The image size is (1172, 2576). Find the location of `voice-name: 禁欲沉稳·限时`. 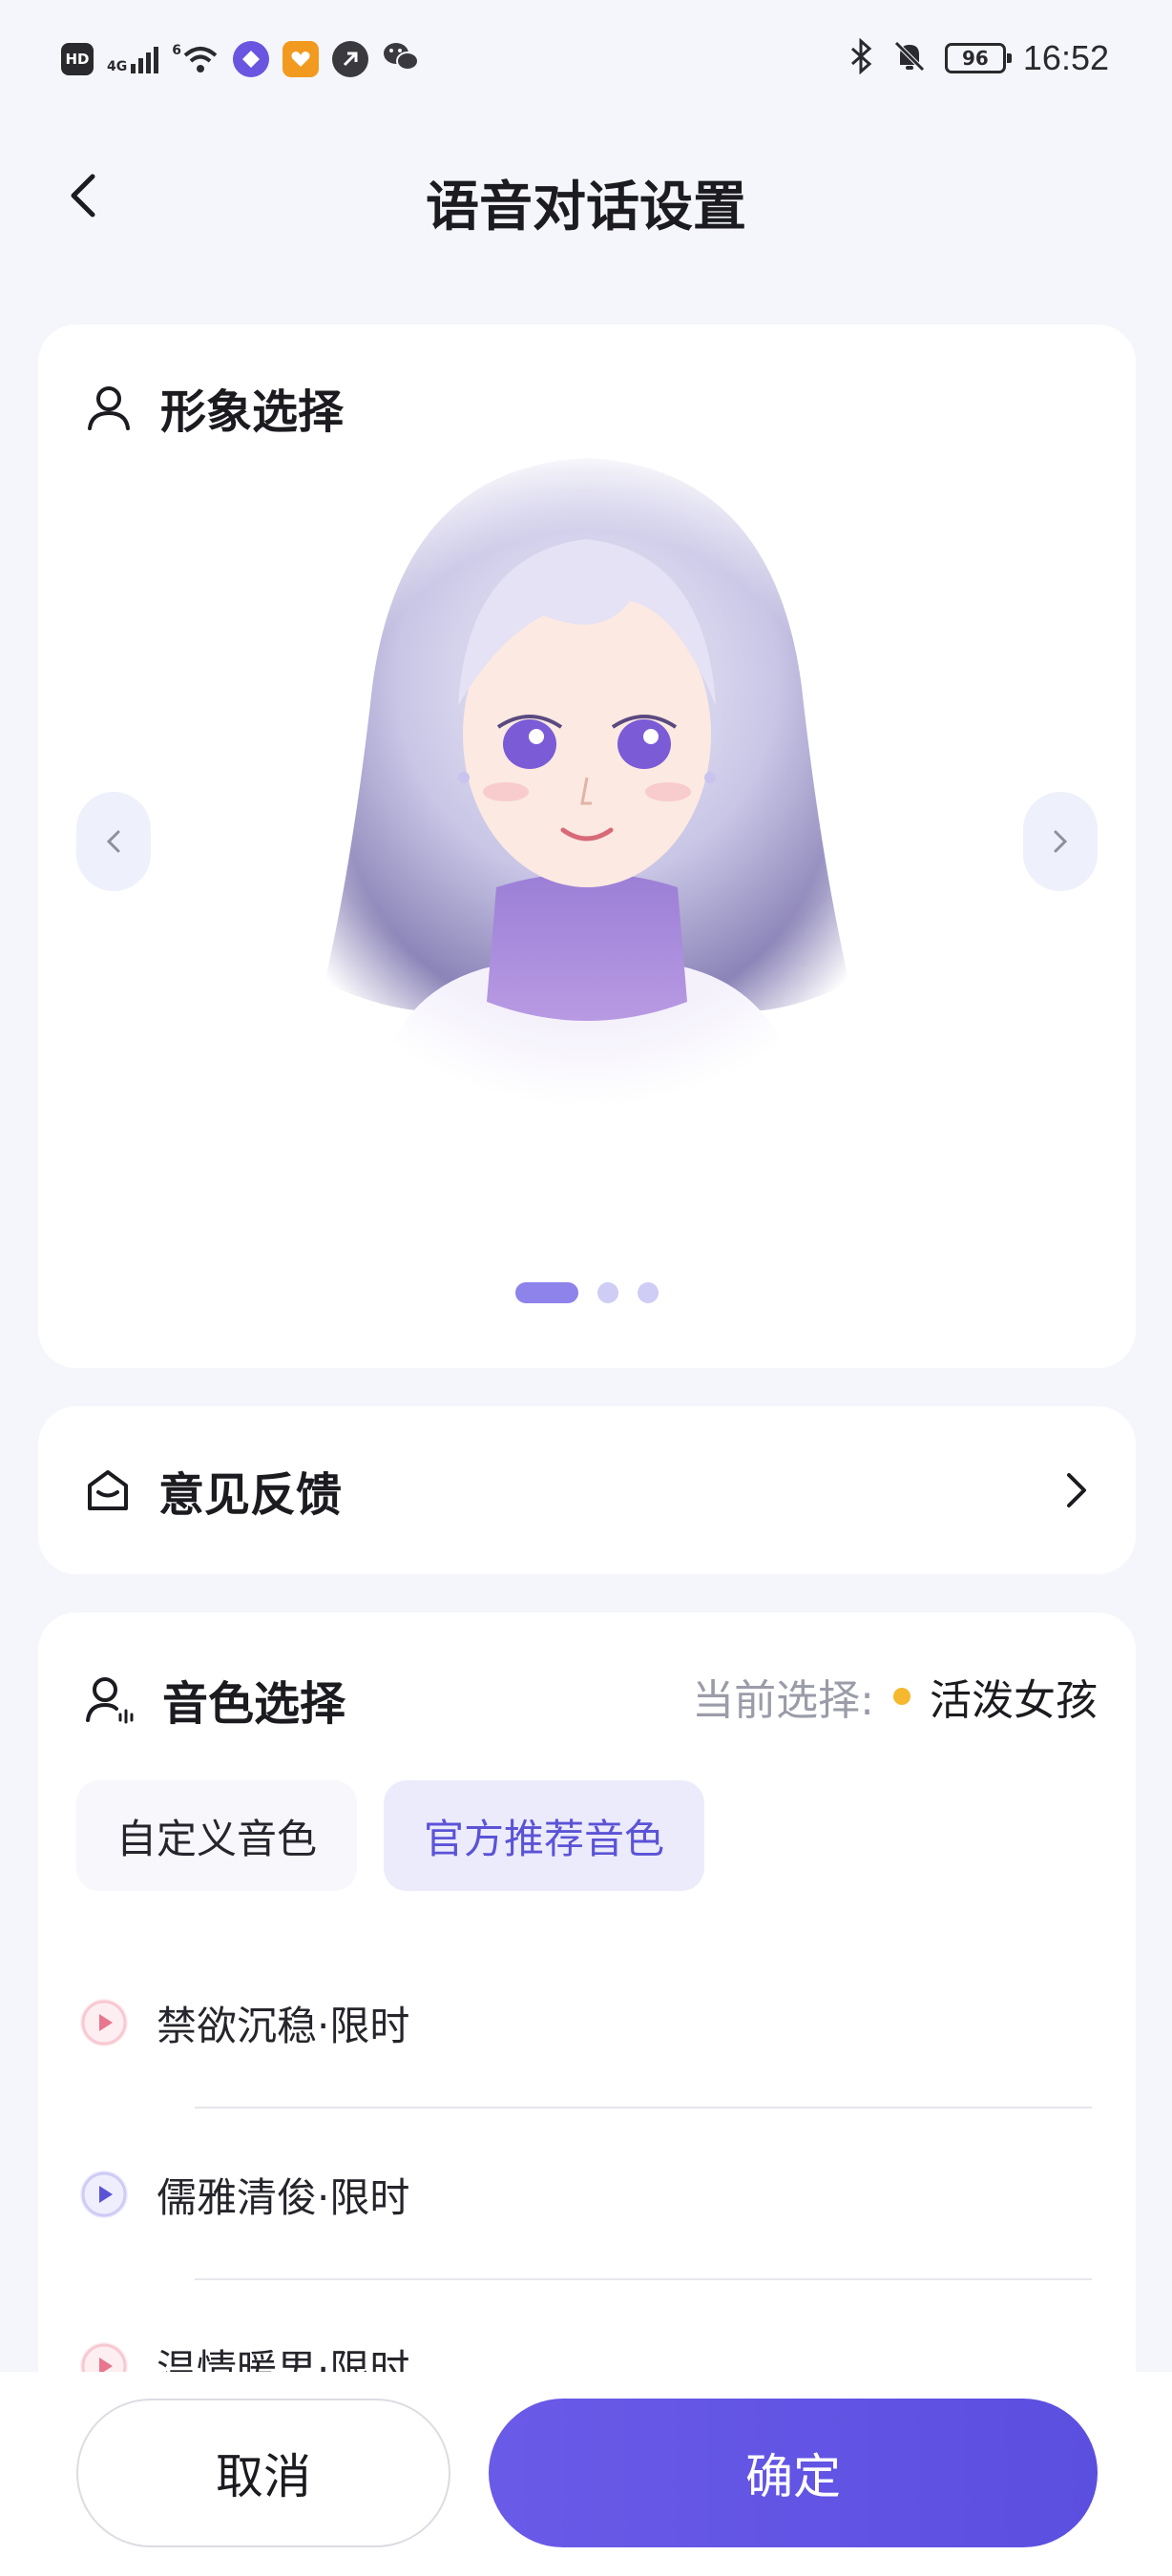

voice-name: 禁欲沉稳·限时 is located at coordinates (283, 2025).